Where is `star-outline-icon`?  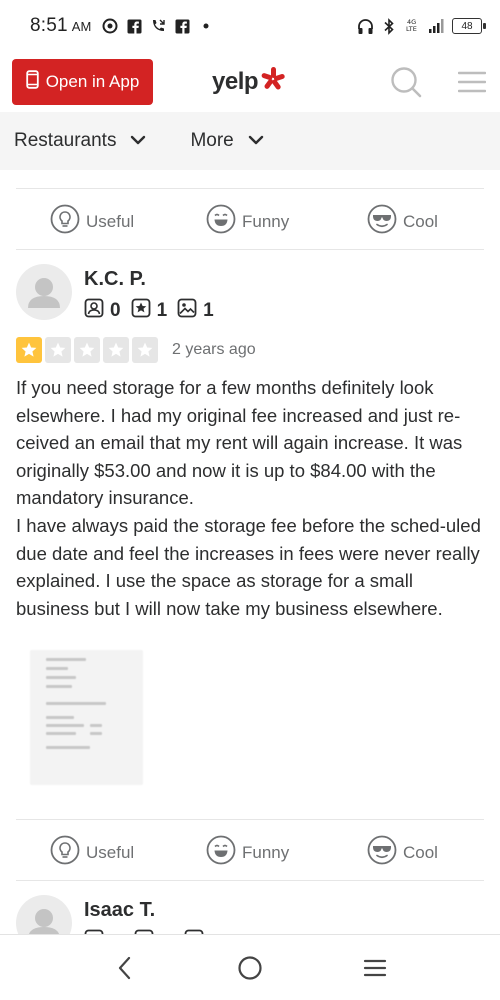
star-outline-icon is located at coordinates (141, 311).